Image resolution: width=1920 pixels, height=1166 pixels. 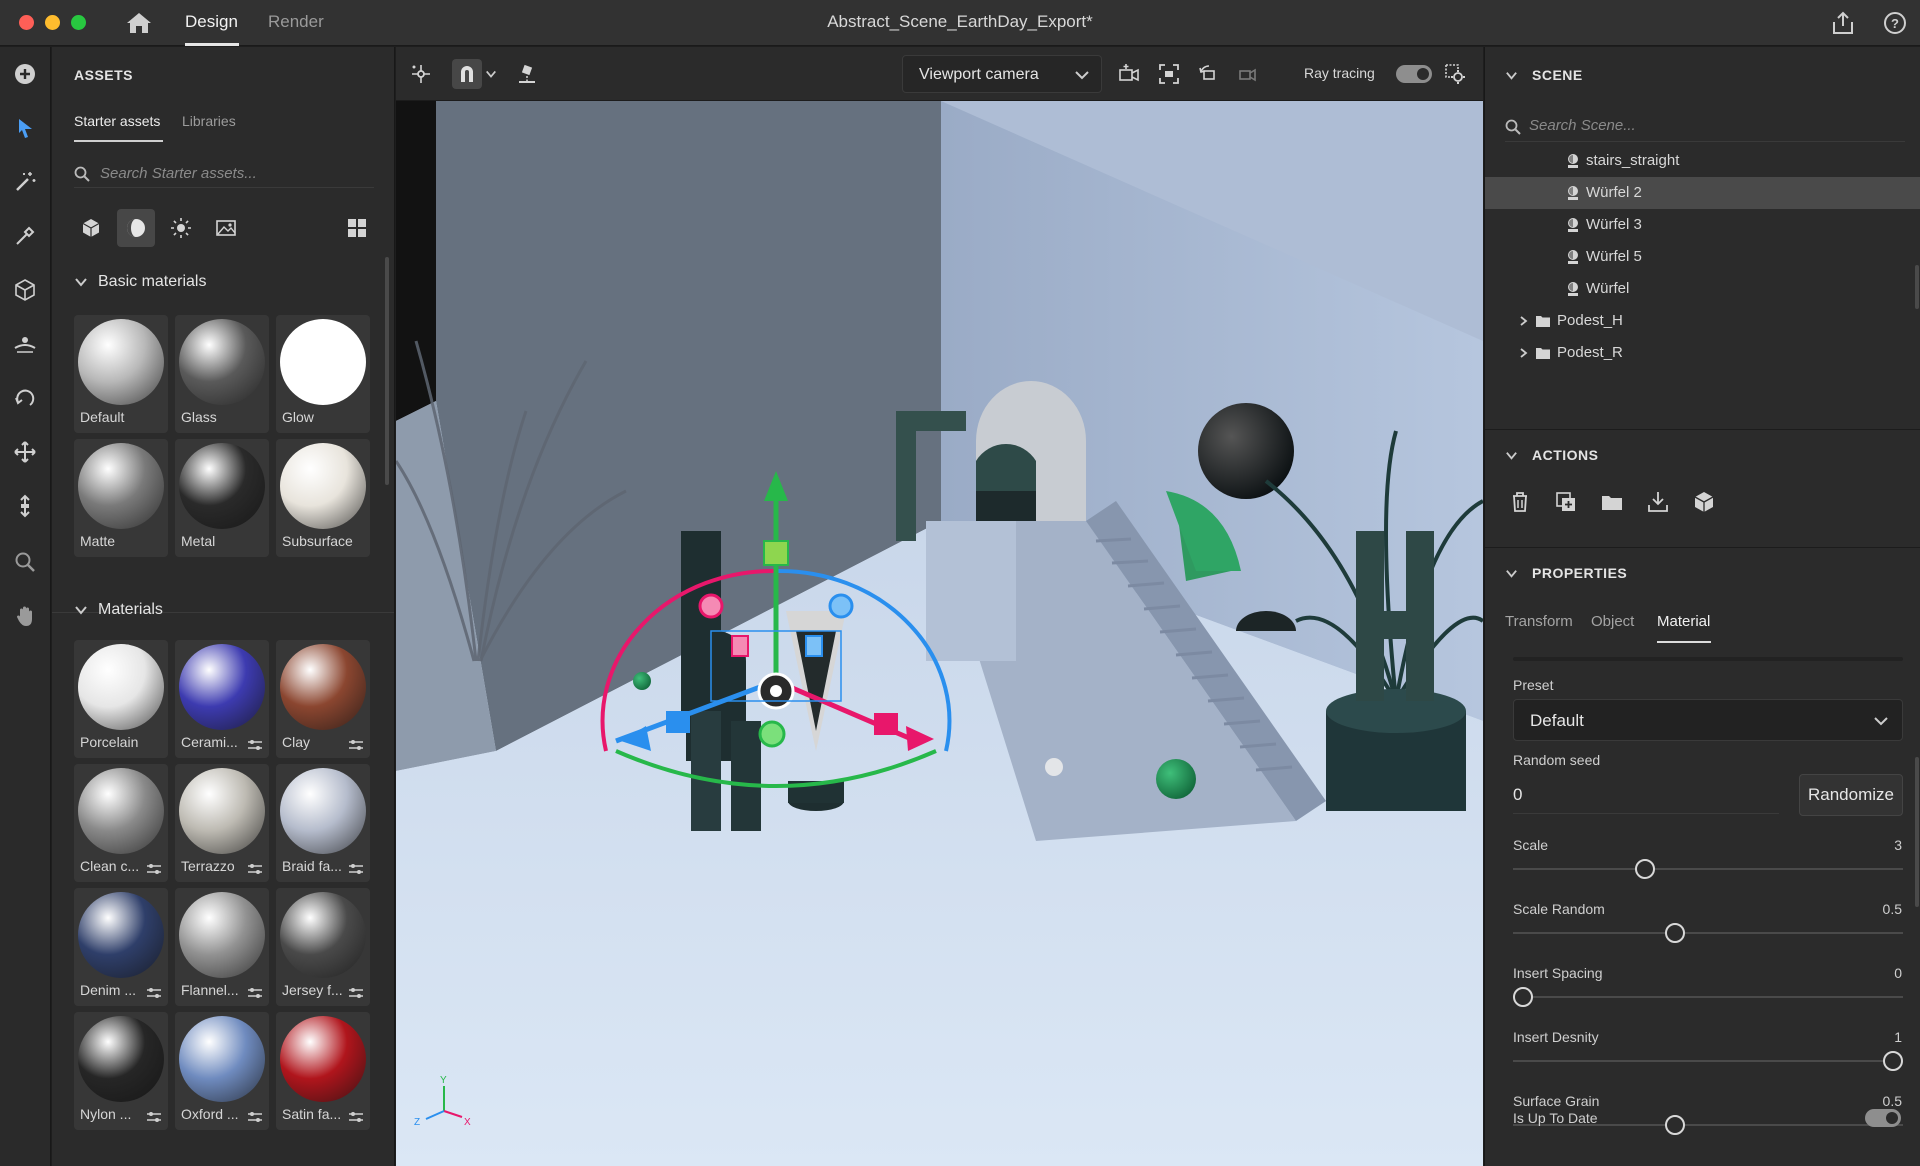 What do you see at coordinates (1247, 74) in the screenshot?
I see `camera-redo-icon` at bounding box center [1247, 74].